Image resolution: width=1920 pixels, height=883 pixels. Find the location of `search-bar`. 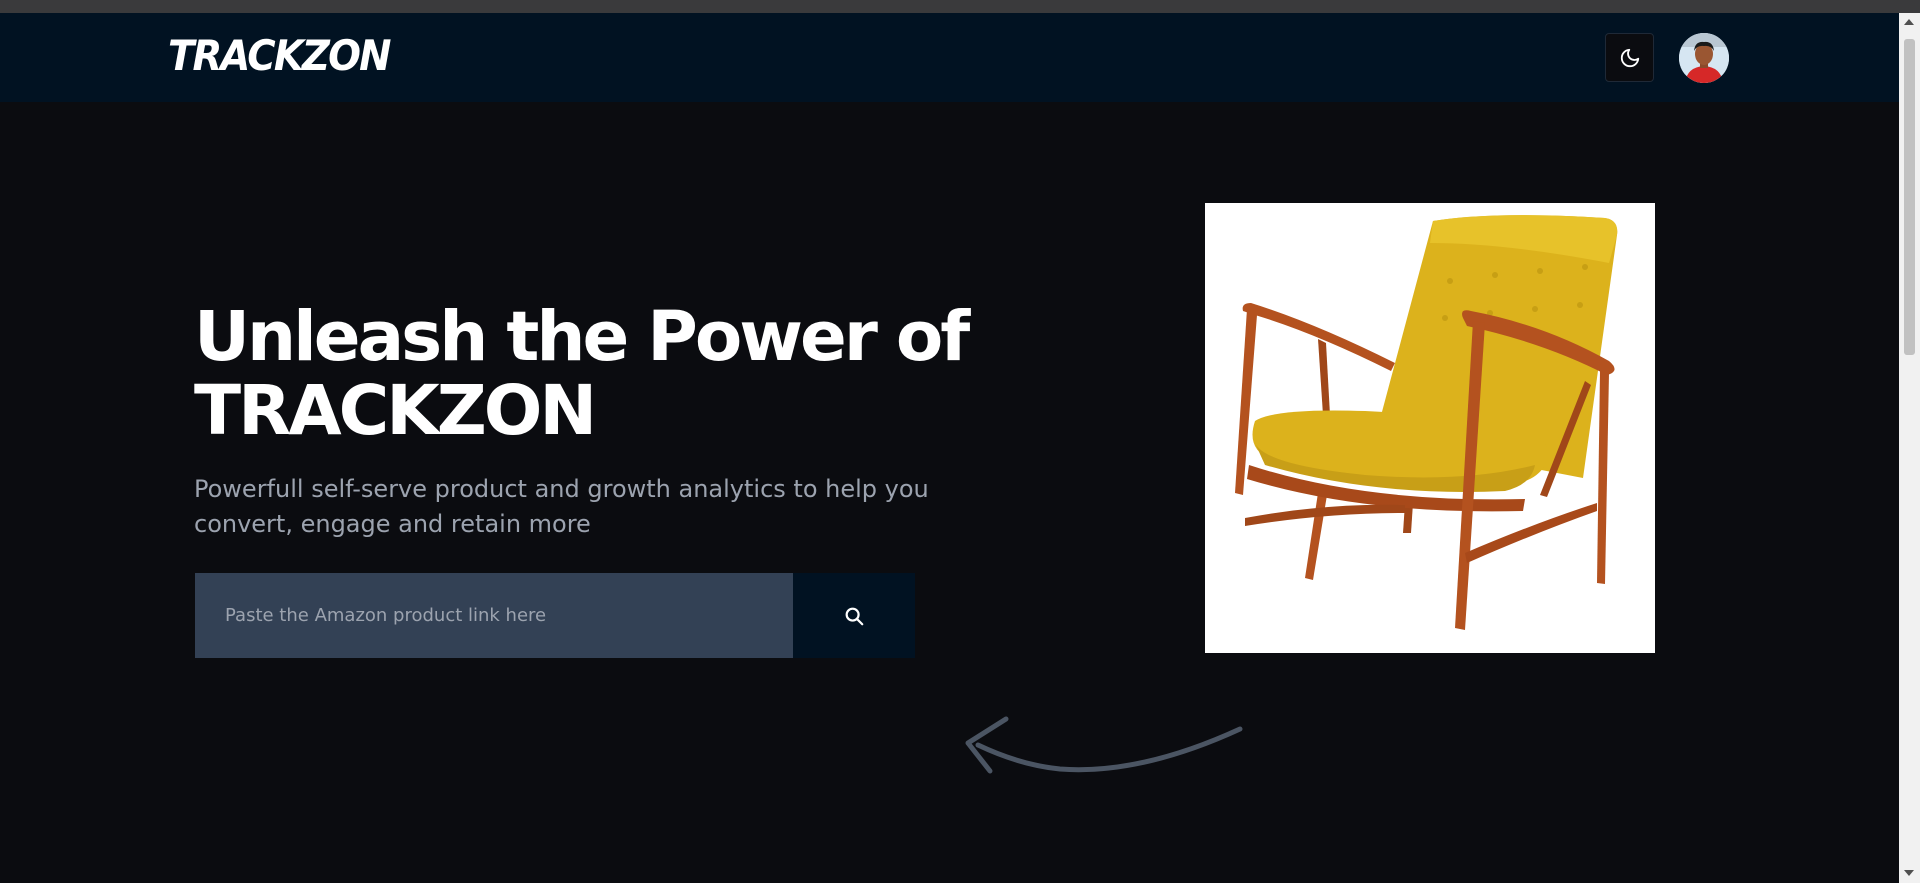

search-bar is located at coordinates (555, 615).